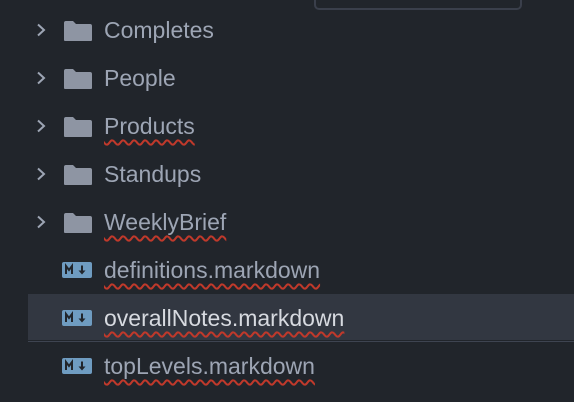 Image resolution: width=574 pixels, height=402 pixels. What do you see at coordinates (165, 222) in the screenshot?
I see `tree-item-label: WeeklyBrief` at bounding box center [165, 222].